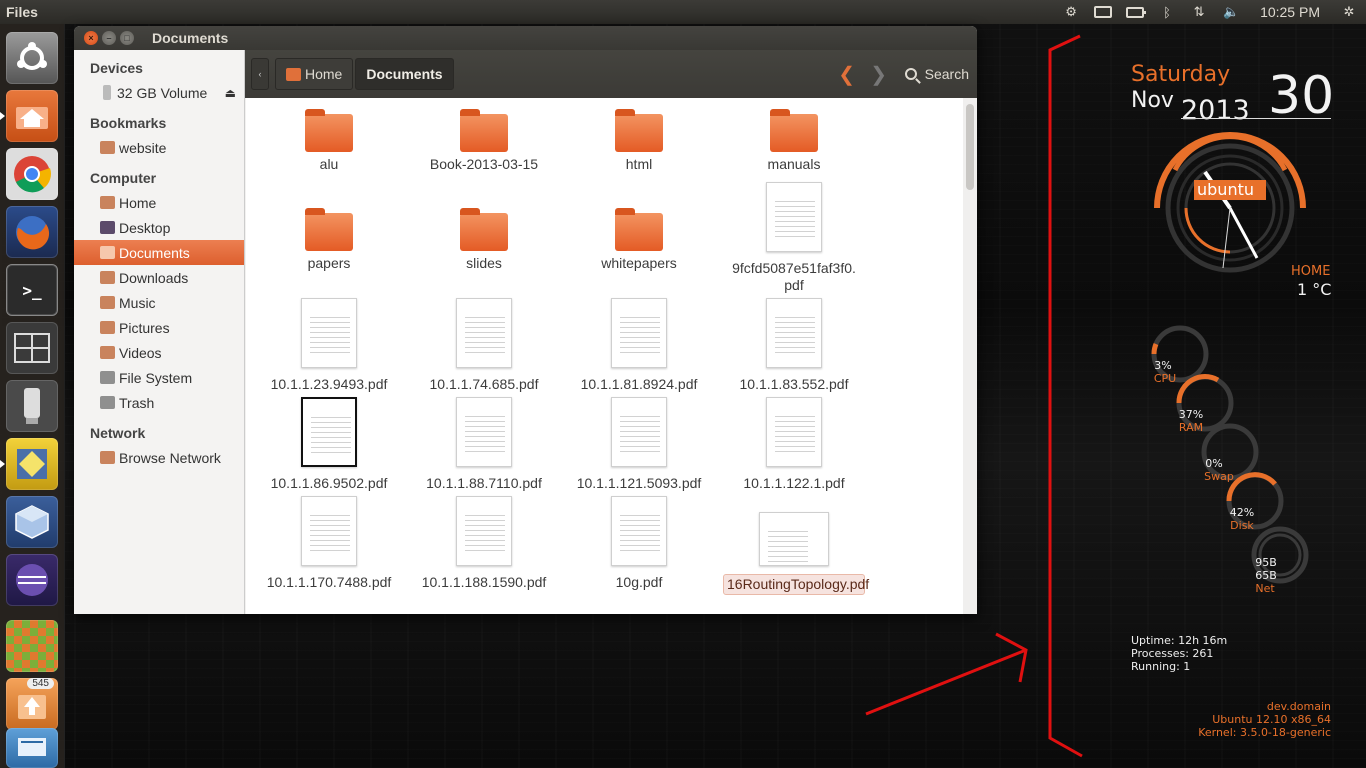  What do you see at coordinates (1161, 666) in the screenshot?
I see `running-text: Running: 1` at bounding box center [1161, 666].